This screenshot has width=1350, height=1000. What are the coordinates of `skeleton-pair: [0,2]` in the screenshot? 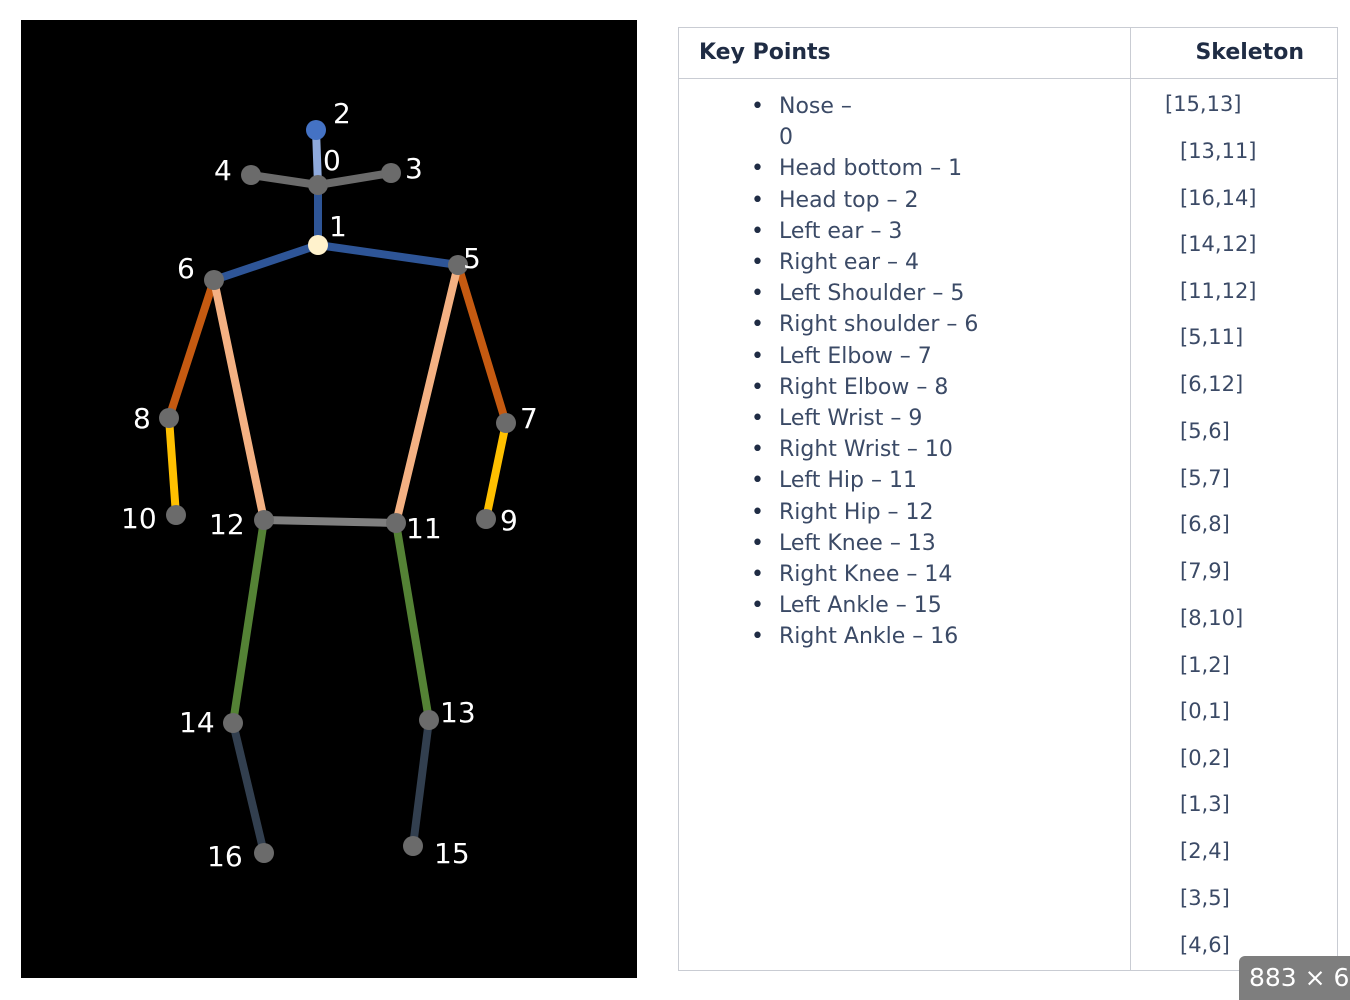 It's located at (1205, 758).